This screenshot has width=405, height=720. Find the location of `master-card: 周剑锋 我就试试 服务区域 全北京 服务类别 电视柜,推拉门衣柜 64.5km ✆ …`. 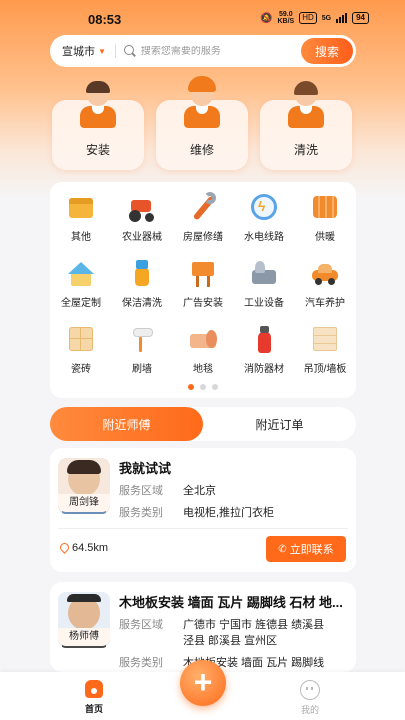

master-card: 周剑锋 我就试试 服务区域 全北京 服务类别 电视柜,推拉门衣柜 64.5km ✆ … is located at coordinates (203, 510).